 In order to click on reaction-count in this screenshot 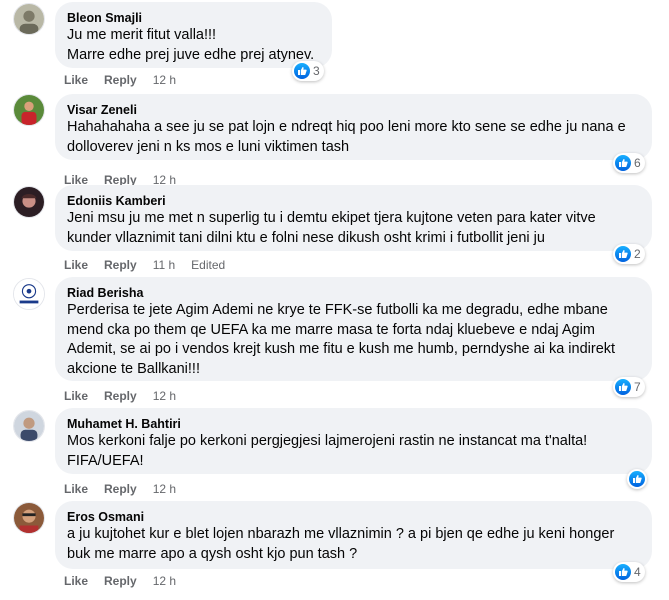, I will do `click(637, 479)`.